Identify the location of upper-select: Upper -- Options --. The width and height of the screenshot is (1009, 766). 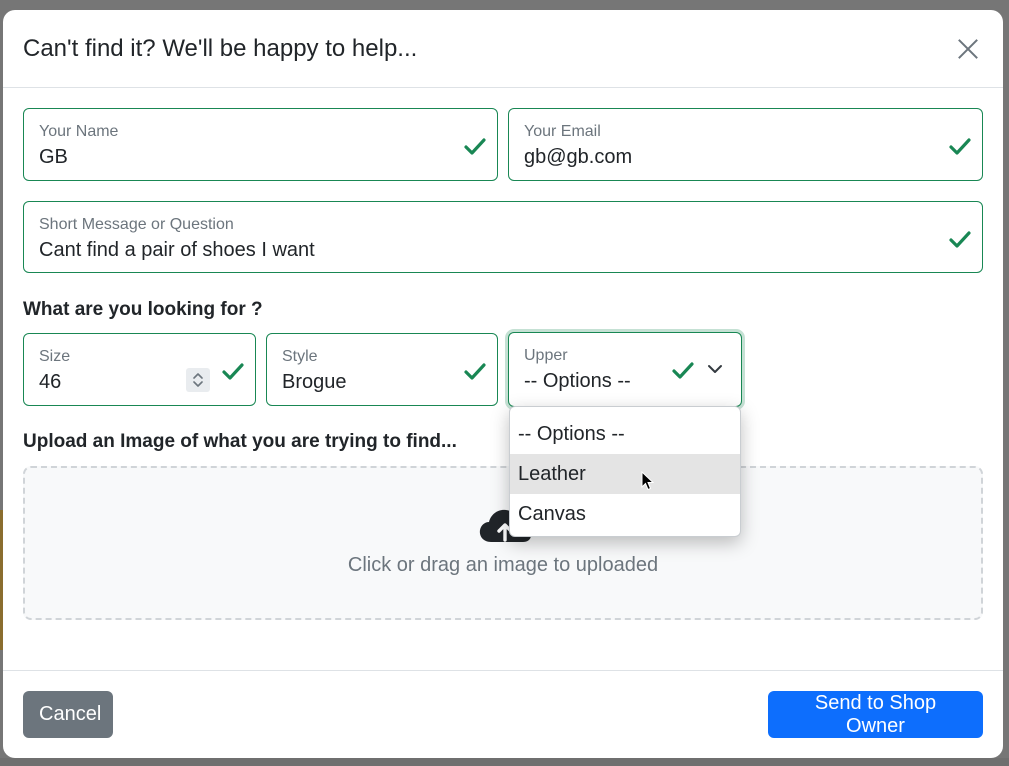
(625, 369).